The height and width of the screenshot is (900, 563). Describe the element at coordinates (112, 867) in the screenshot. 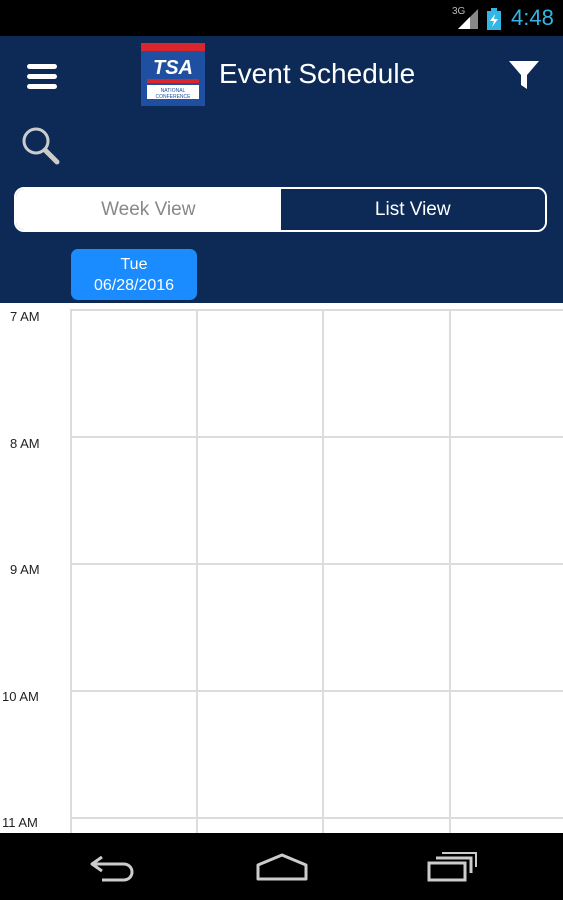

I see `back-icon` at that location.